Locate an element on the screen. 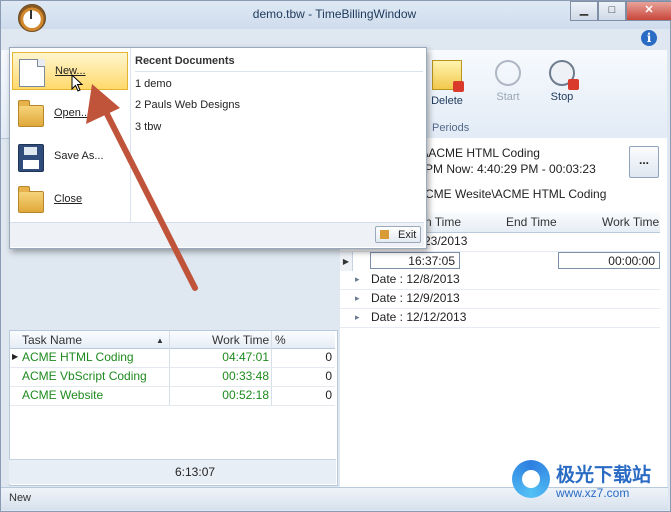 The height and width of the screenshot is (512, 671). watermark-name: 极光下载站 is located at coordinates (604, 475).